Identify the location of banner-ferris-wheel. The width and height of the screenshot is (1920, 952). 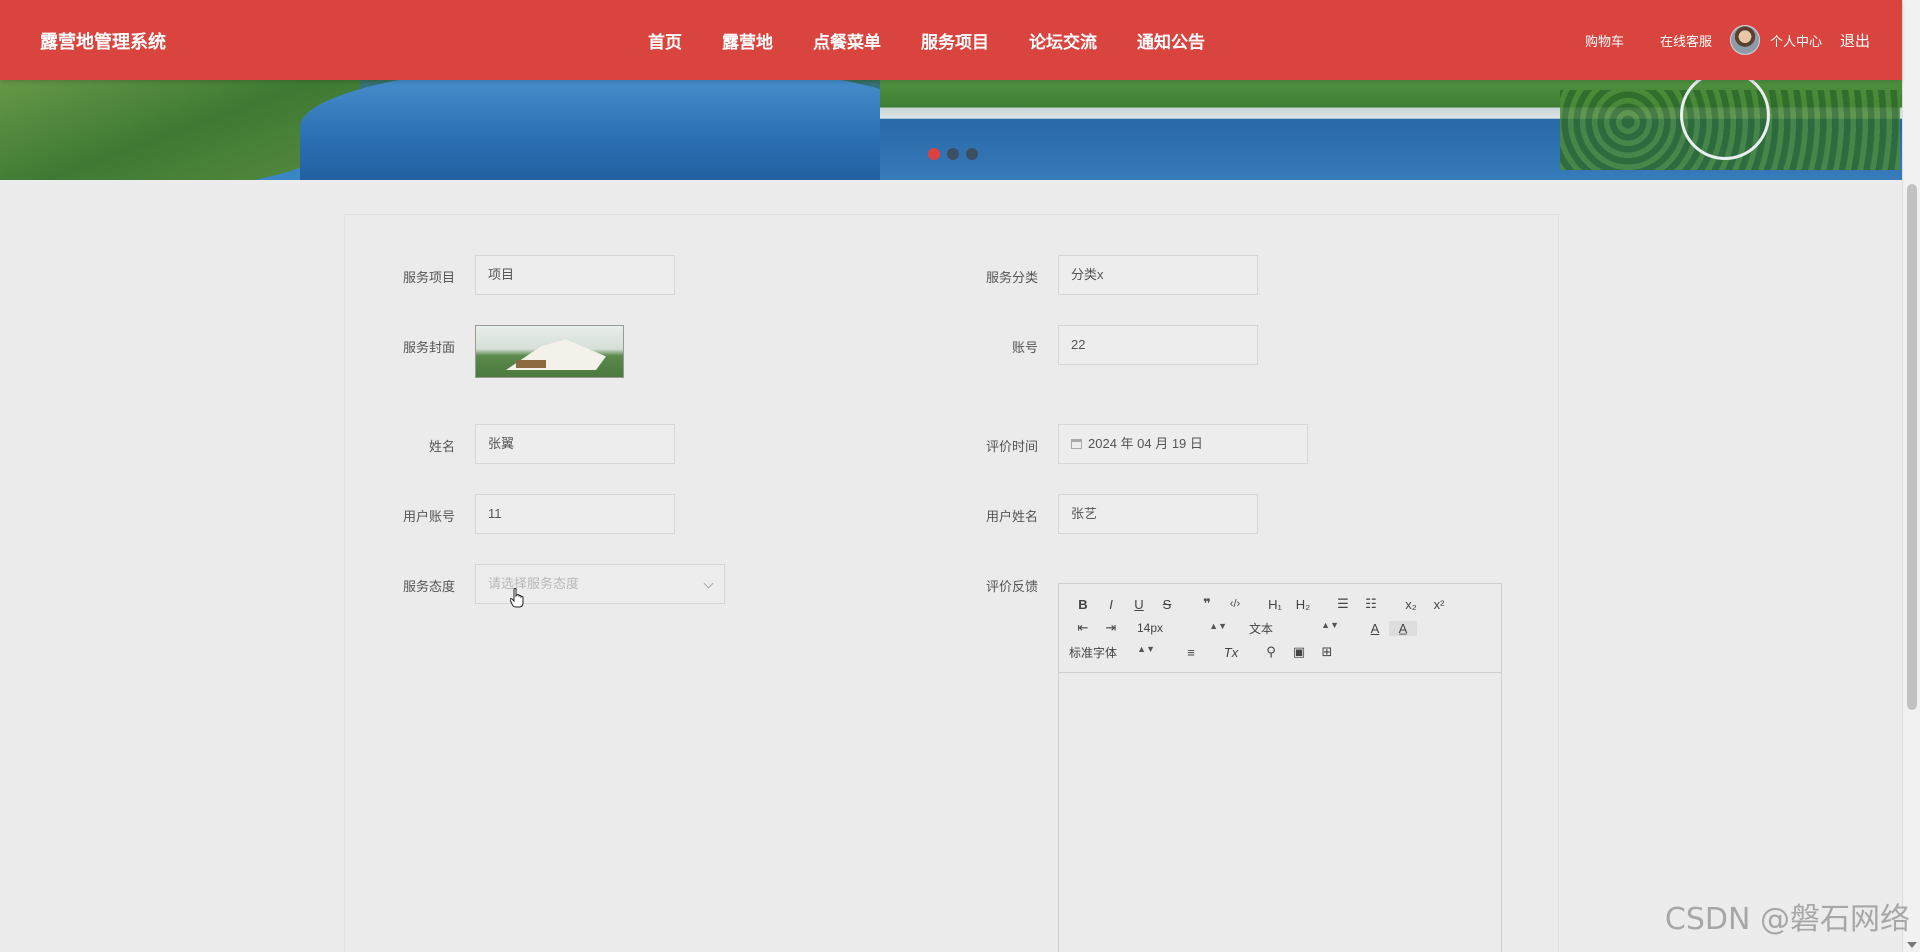
(1725, 115).